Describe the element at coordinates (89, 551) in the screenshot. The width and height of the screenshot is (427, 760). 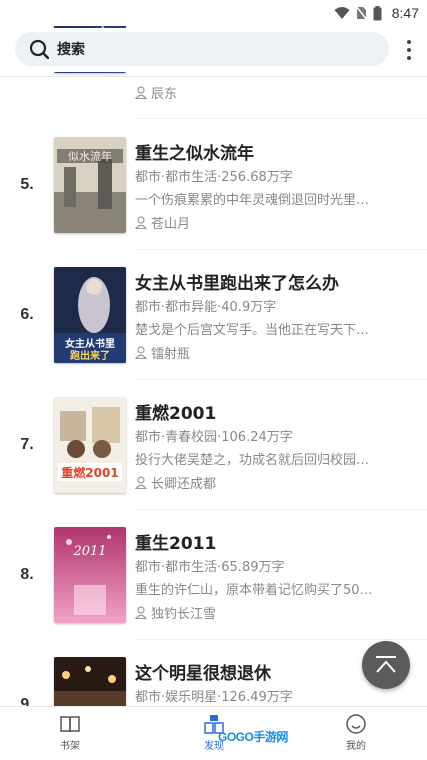
I see `svg-text: 2011` at that location.